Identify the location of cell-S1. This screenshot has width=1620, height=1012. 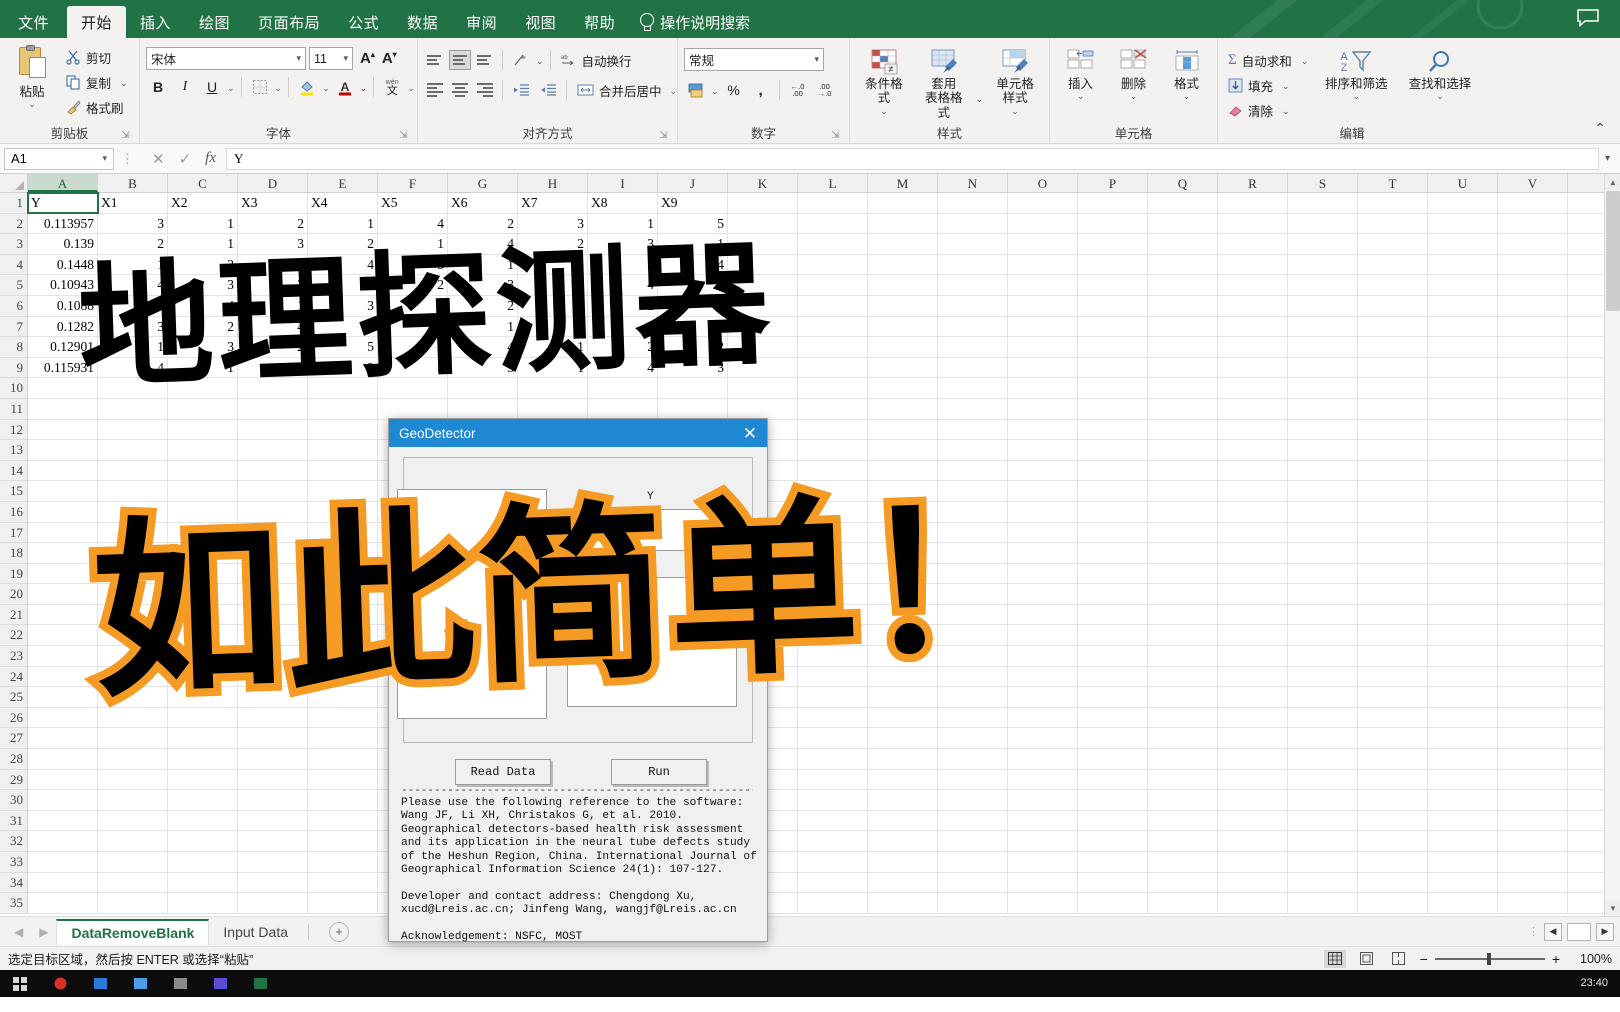
(1323, 203).